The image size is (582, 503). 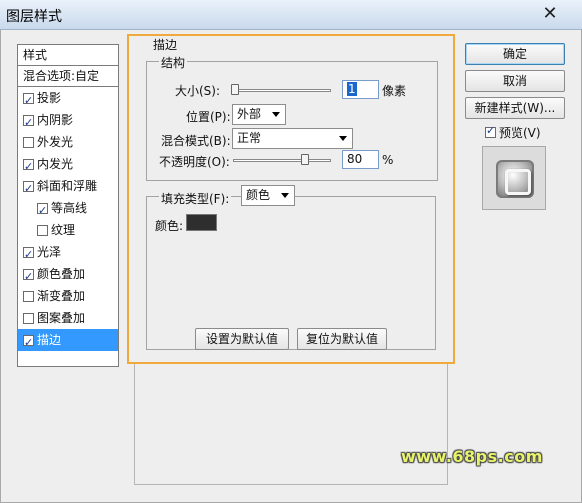 I want to click on cancel-button: 取消, so click(x=515, y=81).